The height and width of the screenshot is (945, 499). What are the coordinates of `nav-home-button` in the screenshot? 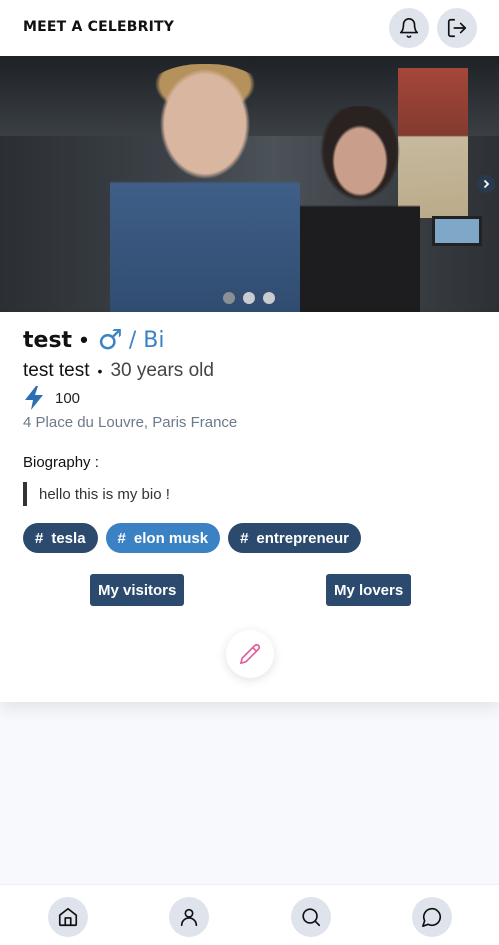 It's located at (68, 917).